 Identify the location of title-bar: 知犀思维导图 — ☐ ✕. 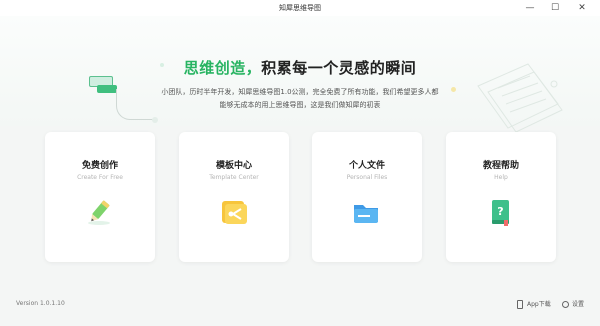
(300, 8).